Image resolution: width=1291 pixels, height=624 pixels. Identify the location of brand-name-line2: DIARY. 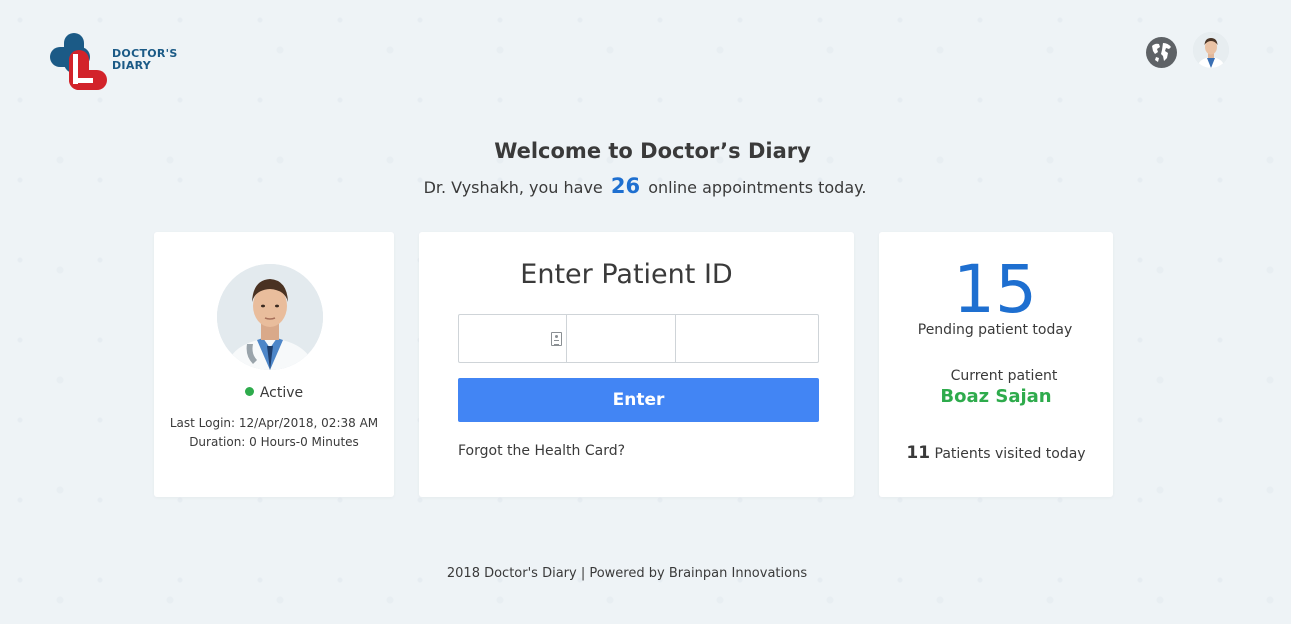
(132, 65).